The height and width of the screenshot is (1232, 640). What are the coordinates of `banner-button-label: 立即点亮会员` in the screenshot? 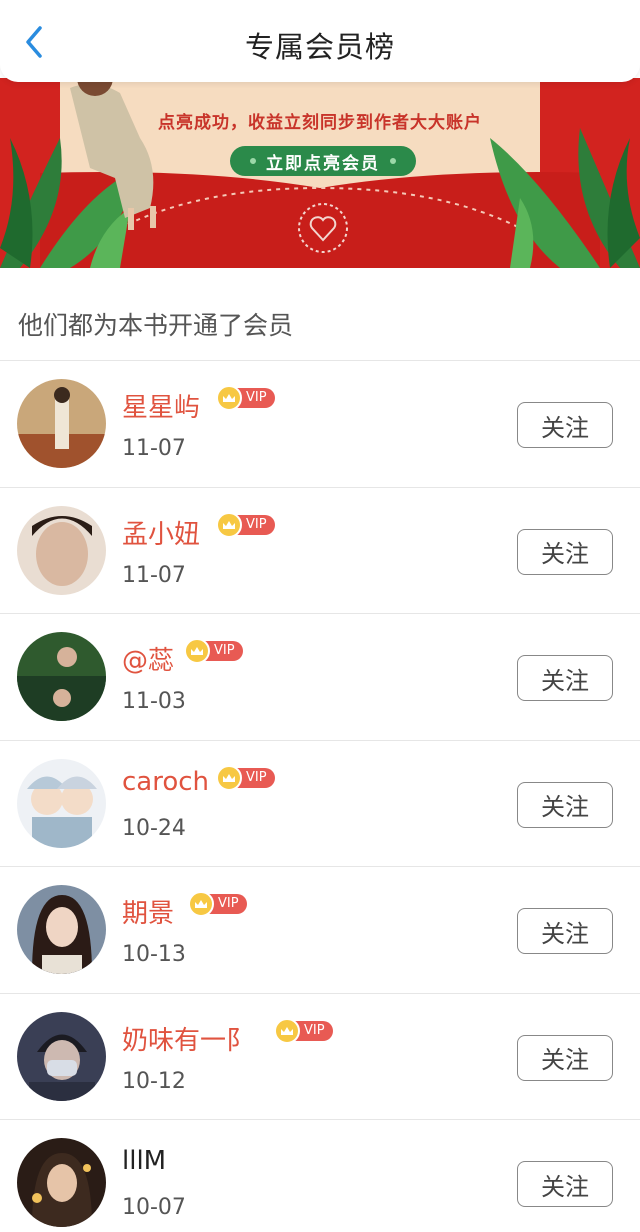 It's located at (323, 163).